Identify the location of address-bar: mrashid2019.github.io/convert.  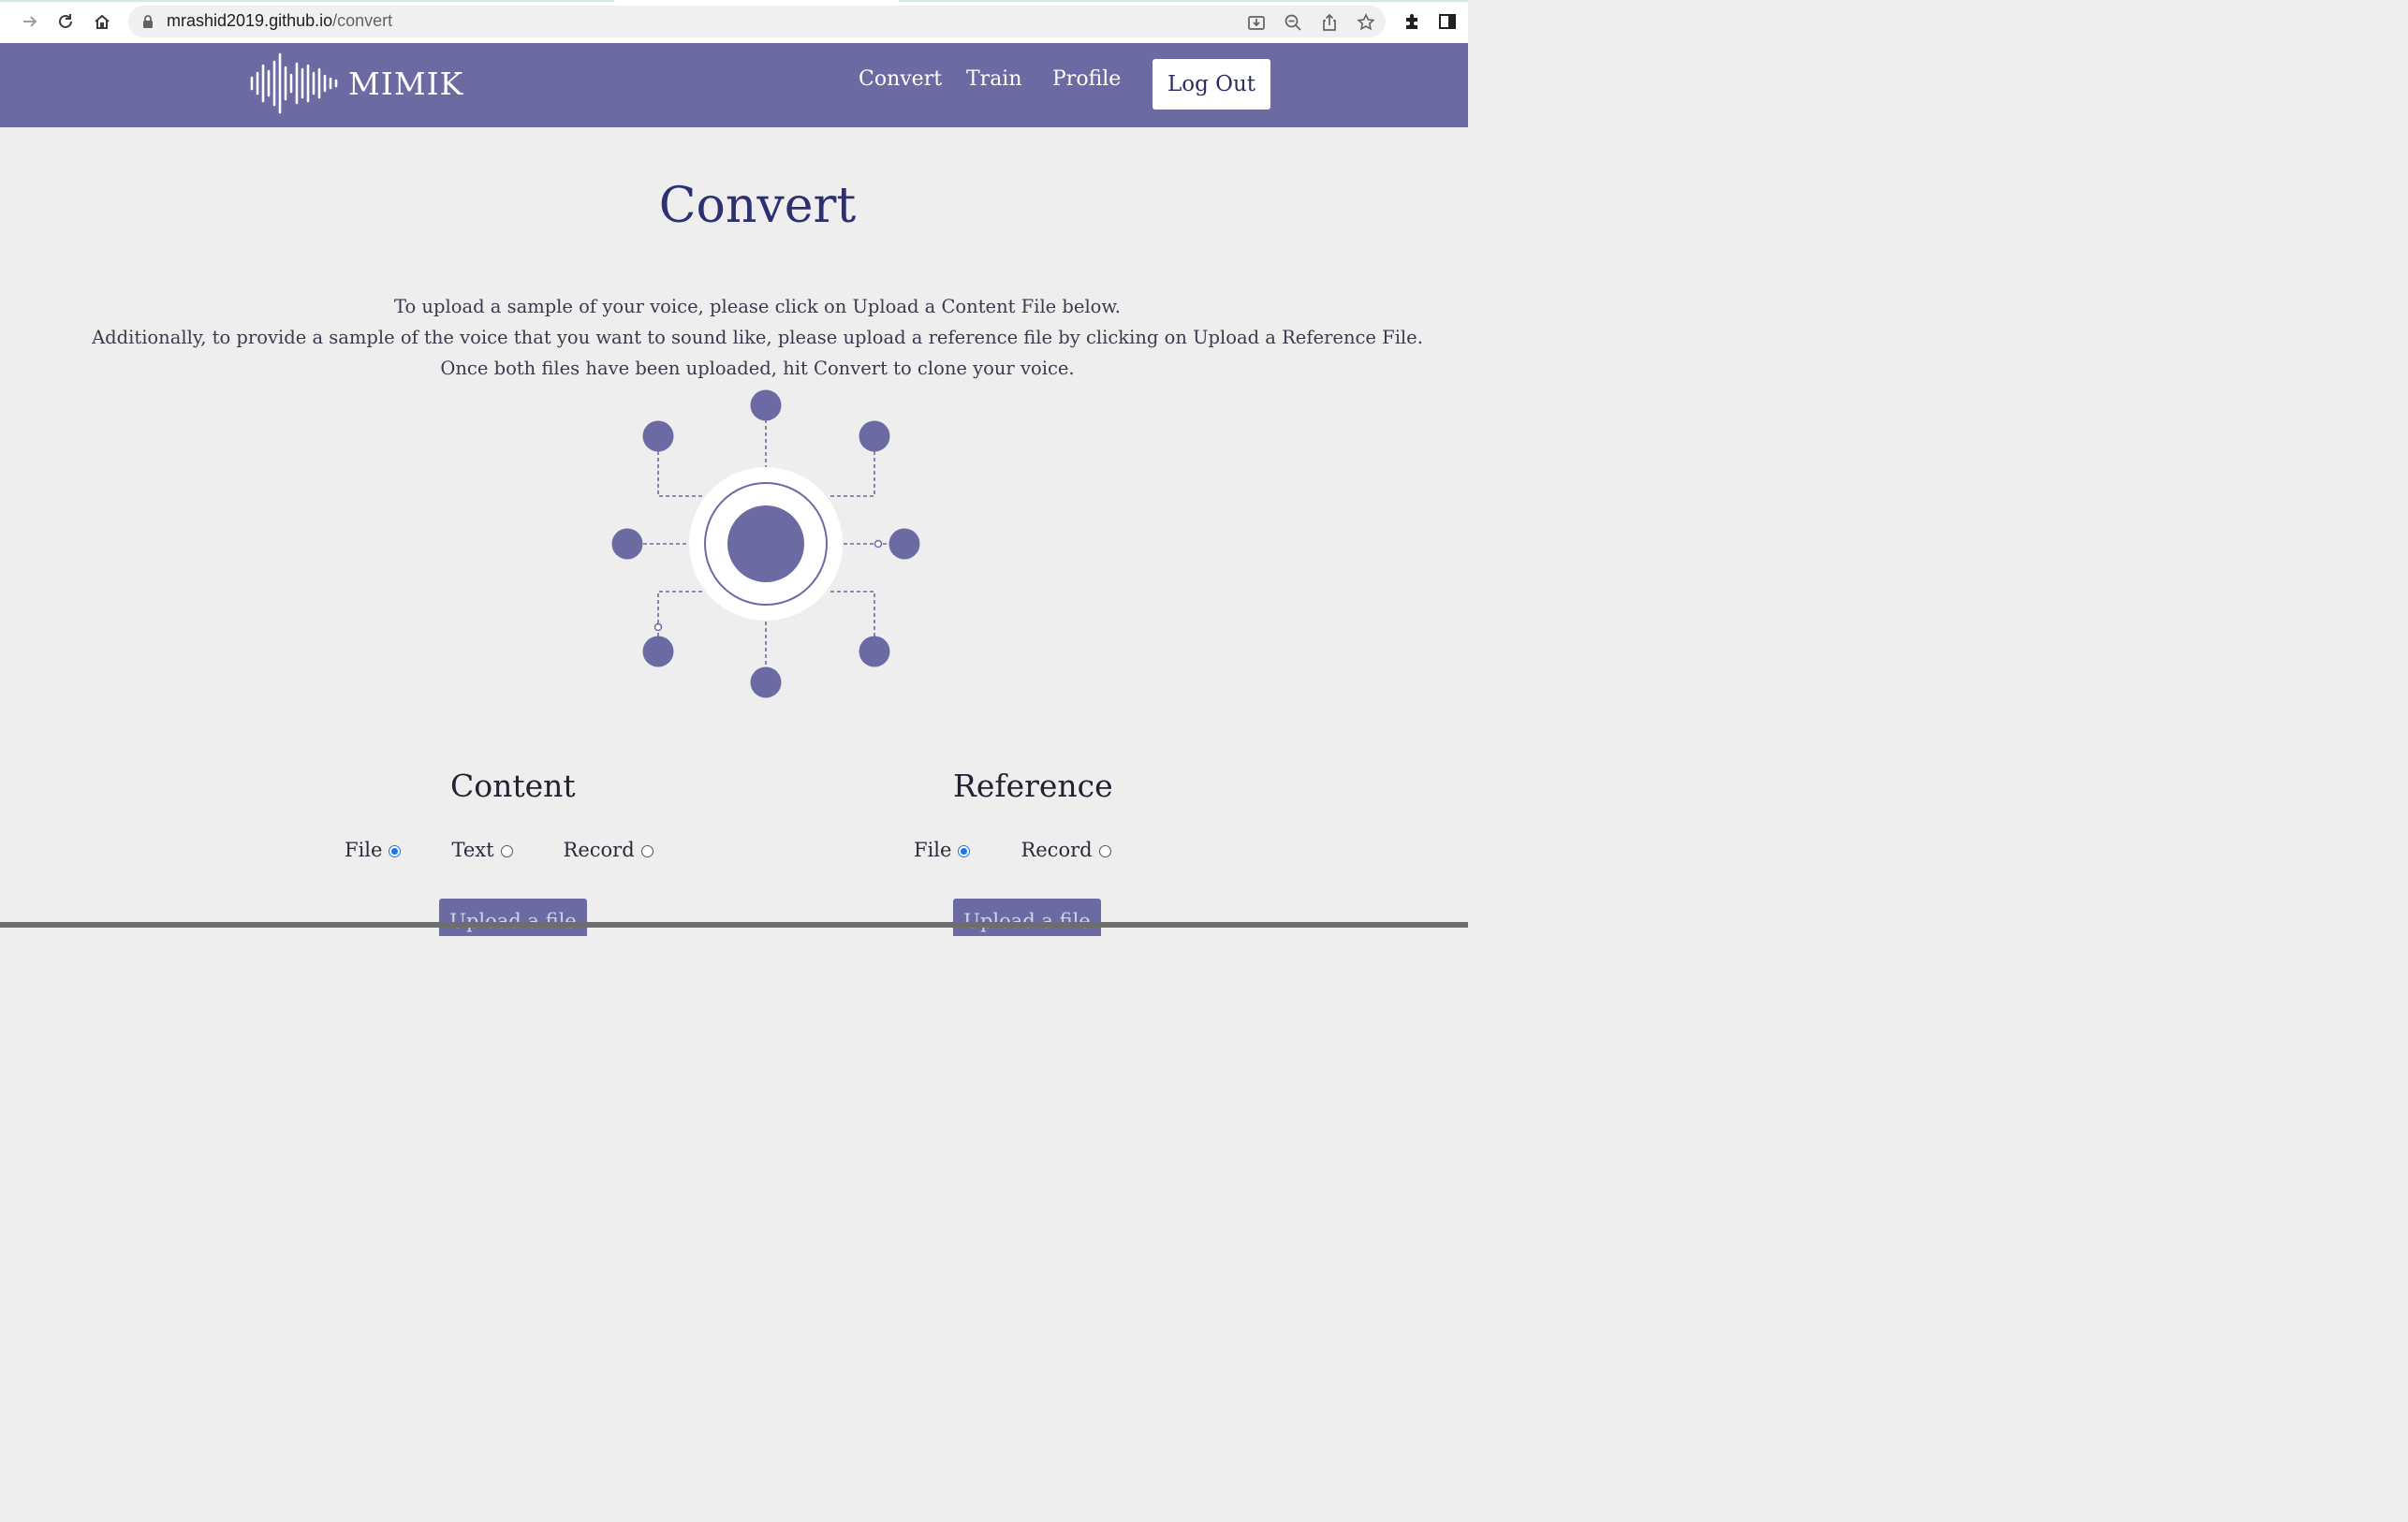
(757, 21).